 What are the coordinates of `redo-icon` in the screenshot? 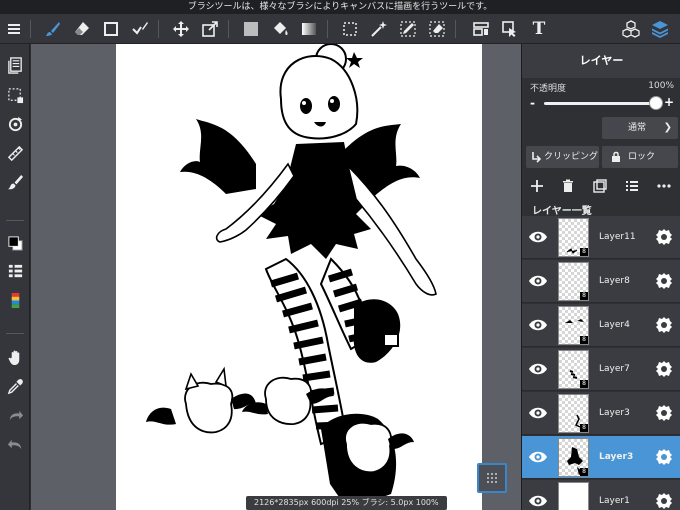 It's located at (15, 415).